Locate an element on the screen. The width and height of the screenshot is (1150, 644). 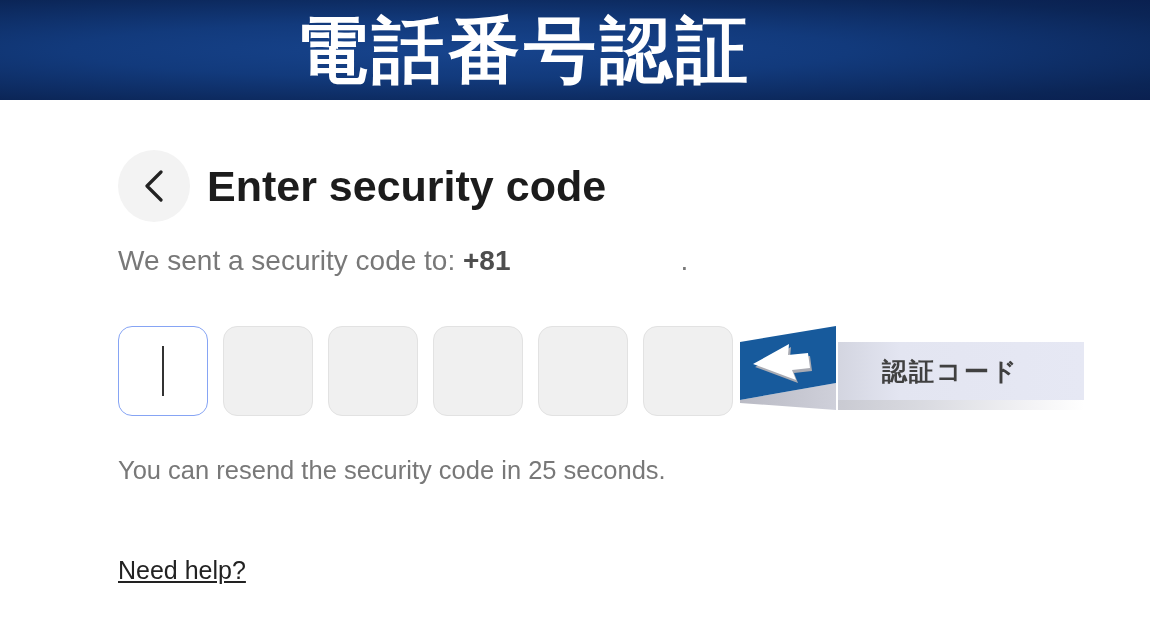
callout-label: 認証コード is located at coordinates (961, 376).